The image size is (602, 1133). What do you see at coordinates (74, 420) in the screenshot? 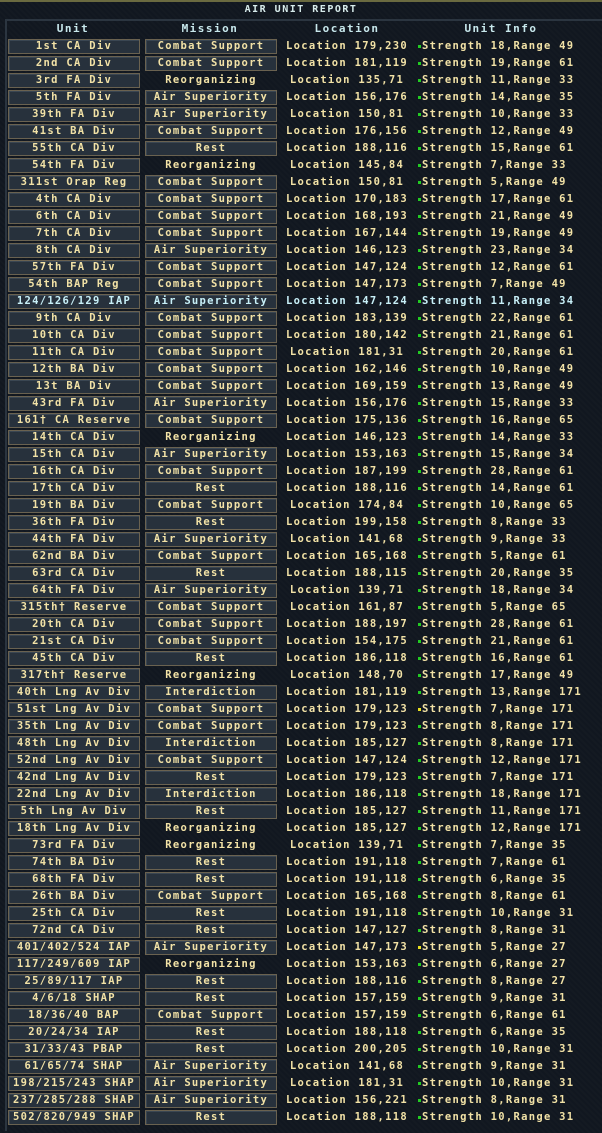
I see `unit-button: 161† CA Reserve` at bounding box center [74, 420].